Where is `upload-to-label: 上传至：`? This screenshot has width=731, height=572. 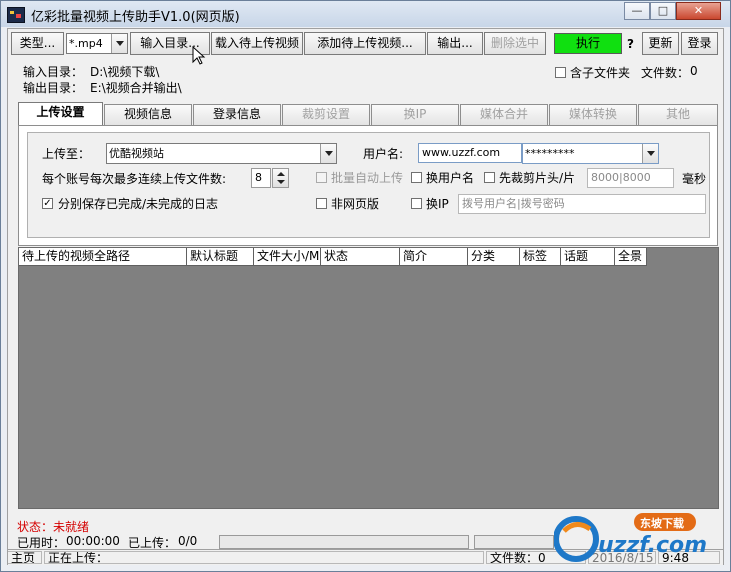 upload-to-label: 上传至： is located at coordinates (66, 154).